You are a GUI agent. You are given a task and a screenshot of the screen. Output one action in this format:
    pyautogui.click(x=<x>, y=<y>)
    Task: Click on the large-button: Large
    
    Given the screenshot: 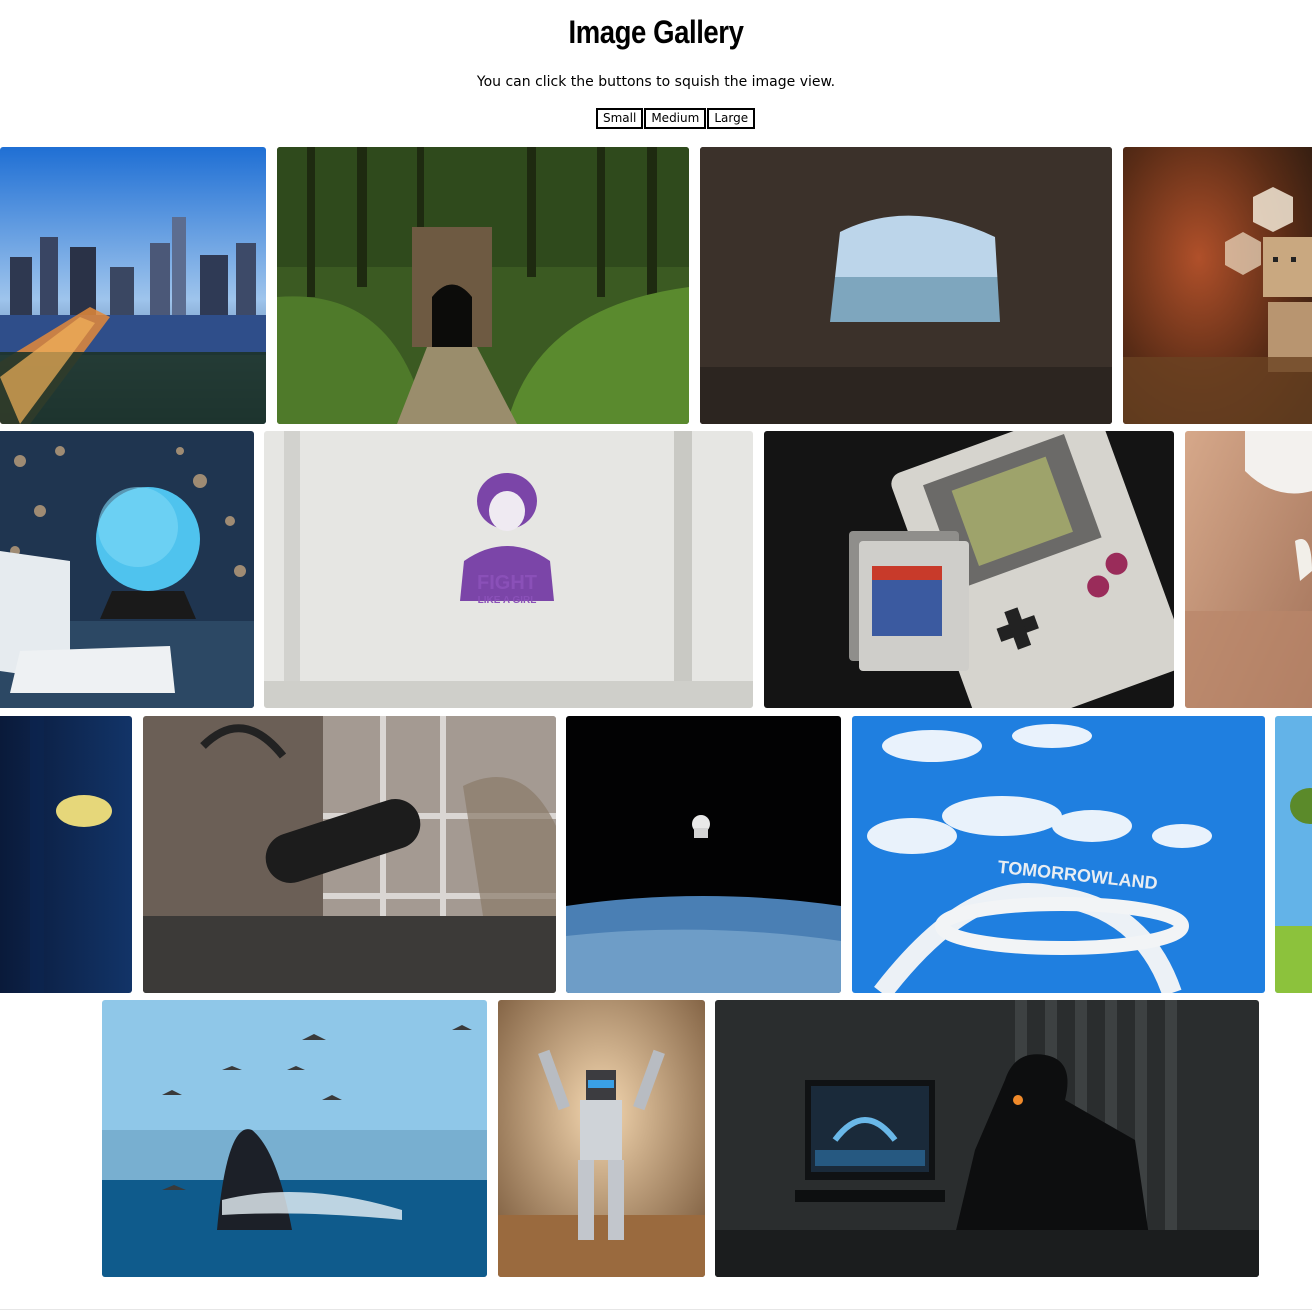 What is the action you would take?
    pyautogui.click(x=731, y=118)
    